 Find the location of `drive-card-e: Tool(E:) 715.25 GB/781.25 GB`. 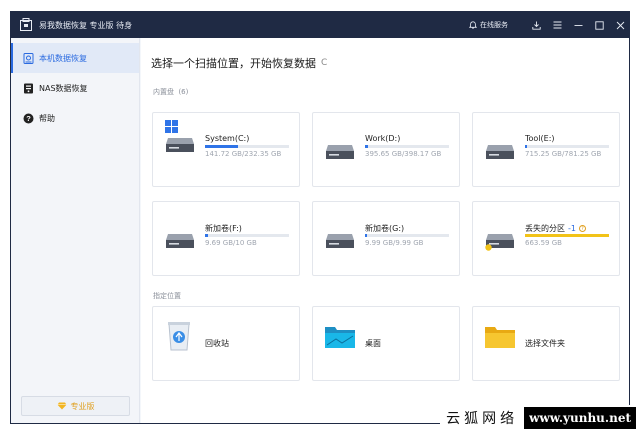

drive-card-e: Tool(E:) 715.25 GB/781.25 GB is located at coordinates (546, 149).